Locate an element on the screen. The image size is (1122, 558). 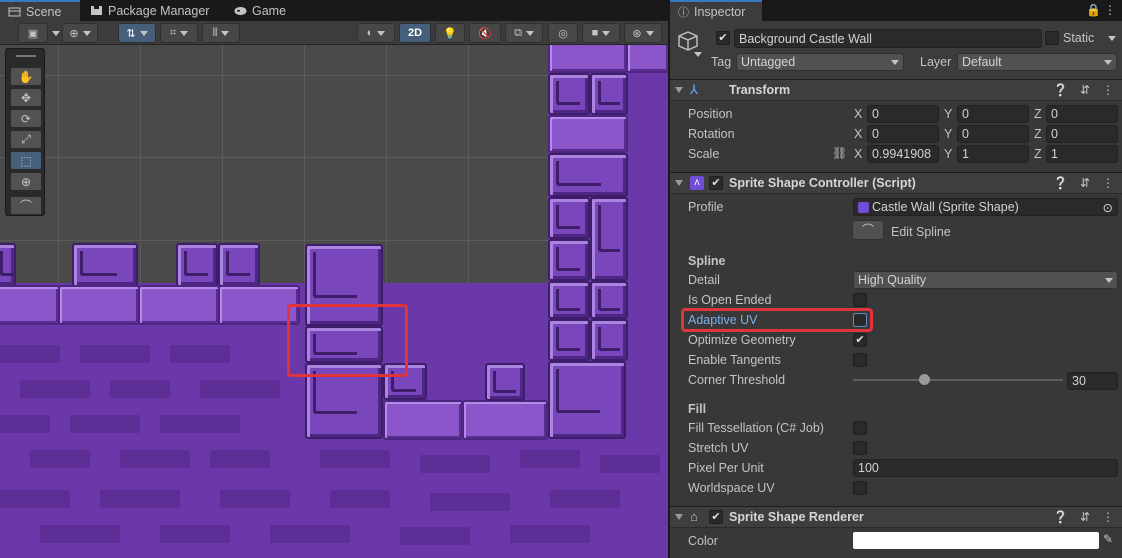
layer-dropdown: Default is located at coordinates (1037, 62).